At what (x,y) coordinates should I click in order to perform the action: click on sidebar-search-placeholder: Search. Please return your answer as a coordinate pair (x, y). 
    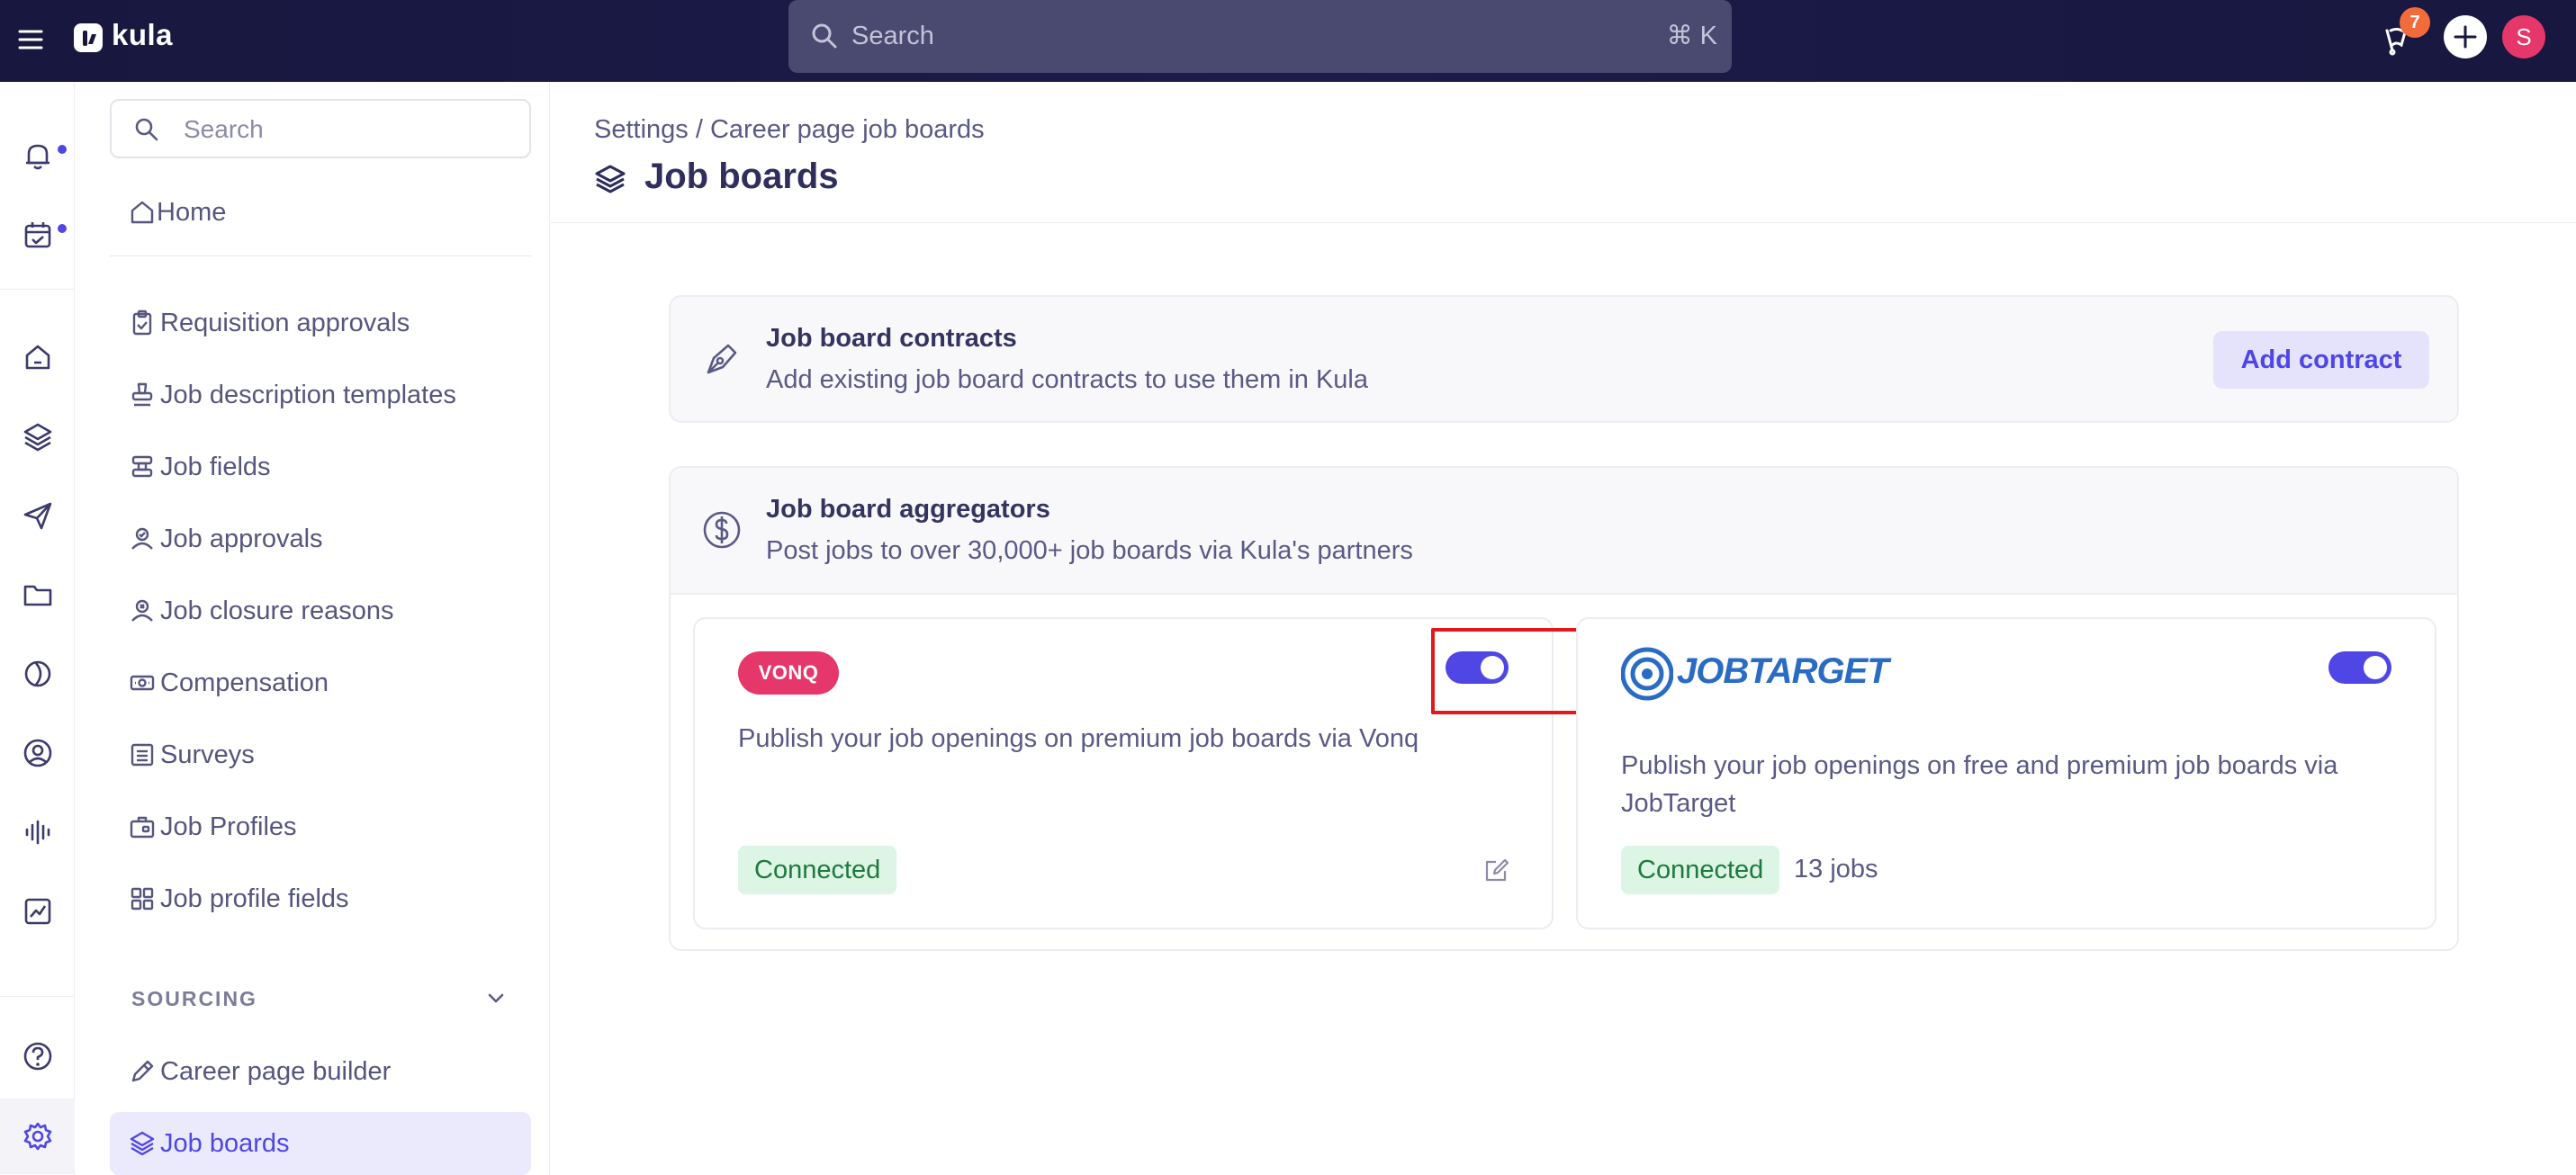
    Looking at the image, I should click on (224, 129).